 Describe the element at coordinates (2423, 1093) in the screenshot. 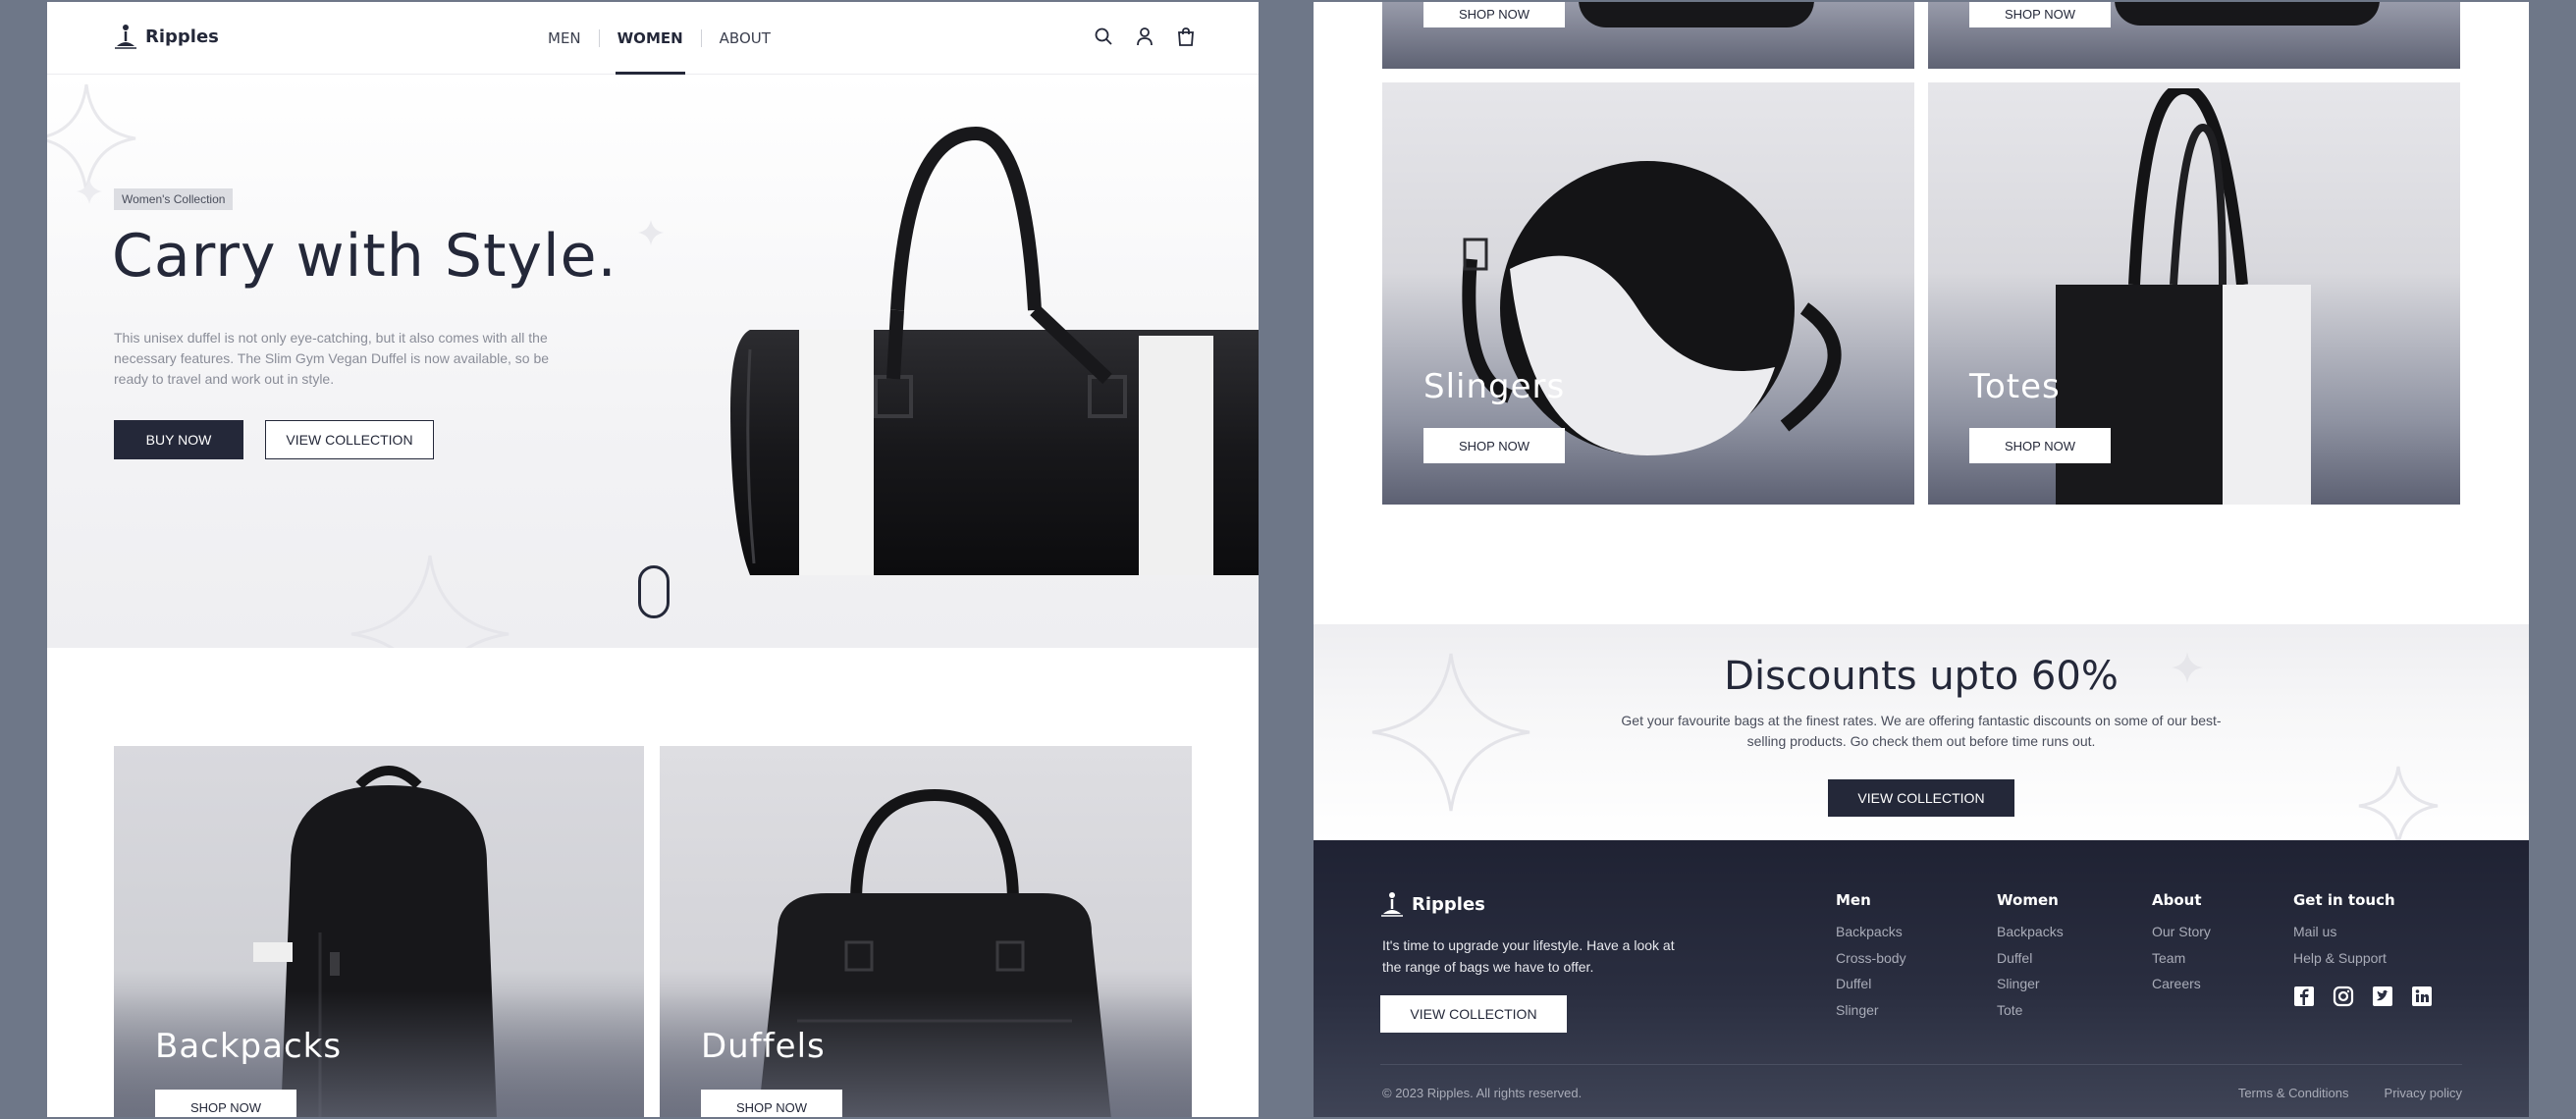

I see `privacy-link: Privacy policy` at that location.